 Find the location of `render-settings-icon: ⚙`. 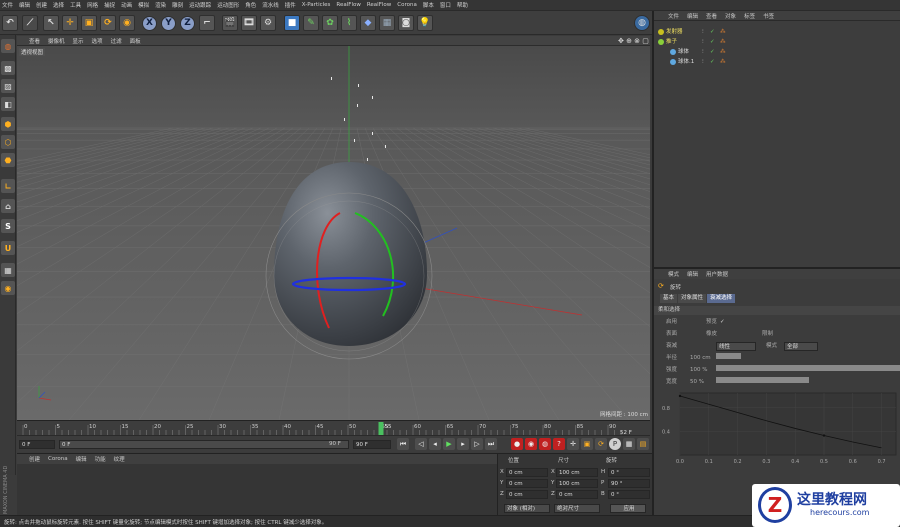

render-settings-icon: ⚙ is located at coordinates (268, 23).